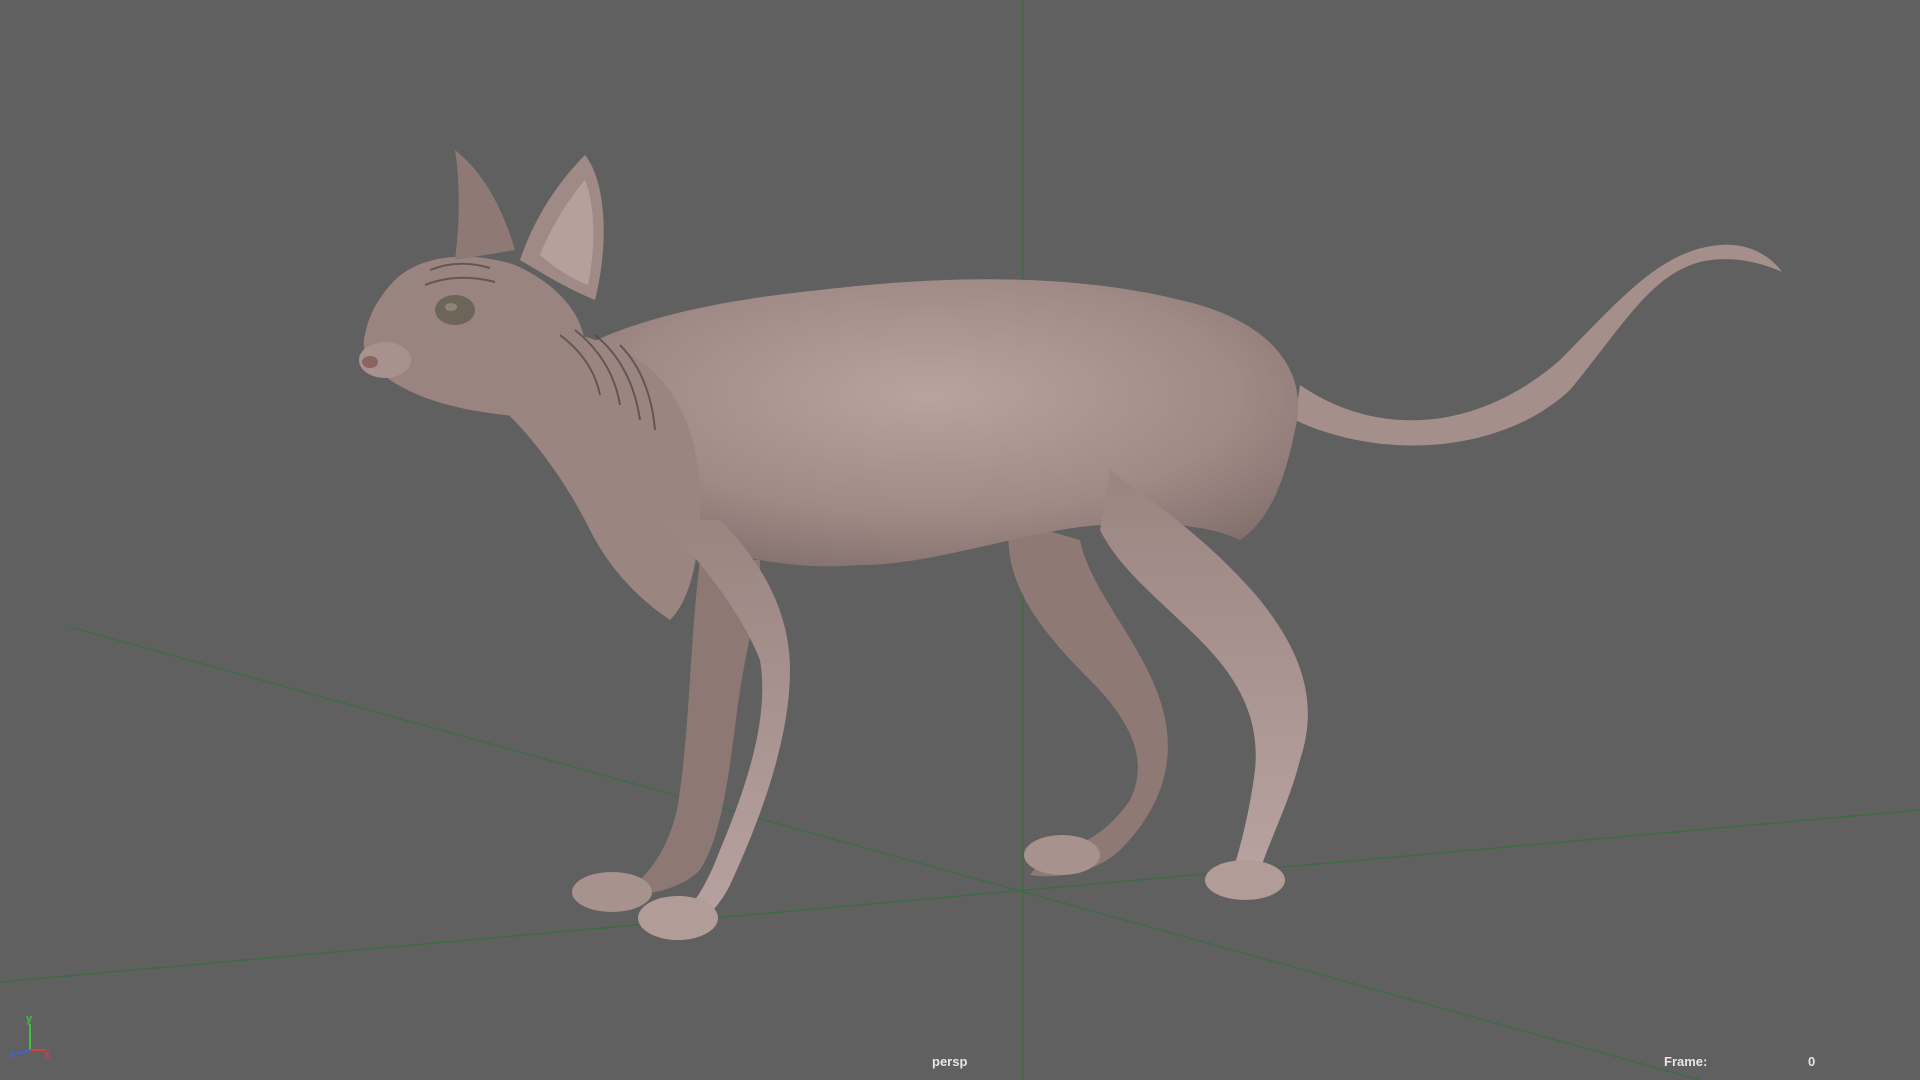  I want to click on frame-label: Frame:, so click(1686, 1061).